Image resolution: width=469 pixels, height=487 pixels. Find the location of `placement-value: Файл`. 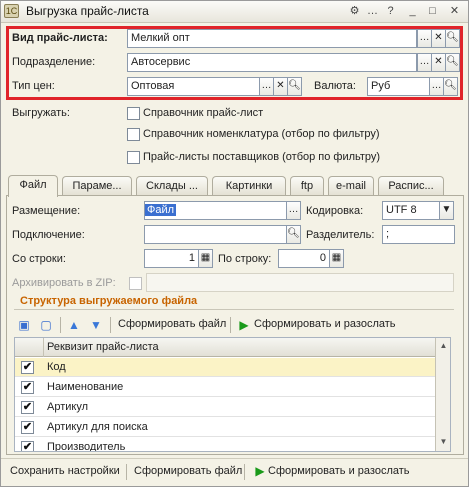

placement-value: Файл is located at coordinates (161, 210).